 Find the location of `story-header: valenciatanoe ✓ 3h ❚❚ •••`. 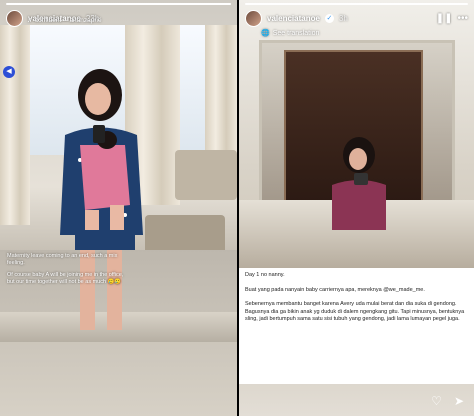

story-header: valenciatanoe ✓ 3h ❚❚ ••• is located at coordinates (356, 18).